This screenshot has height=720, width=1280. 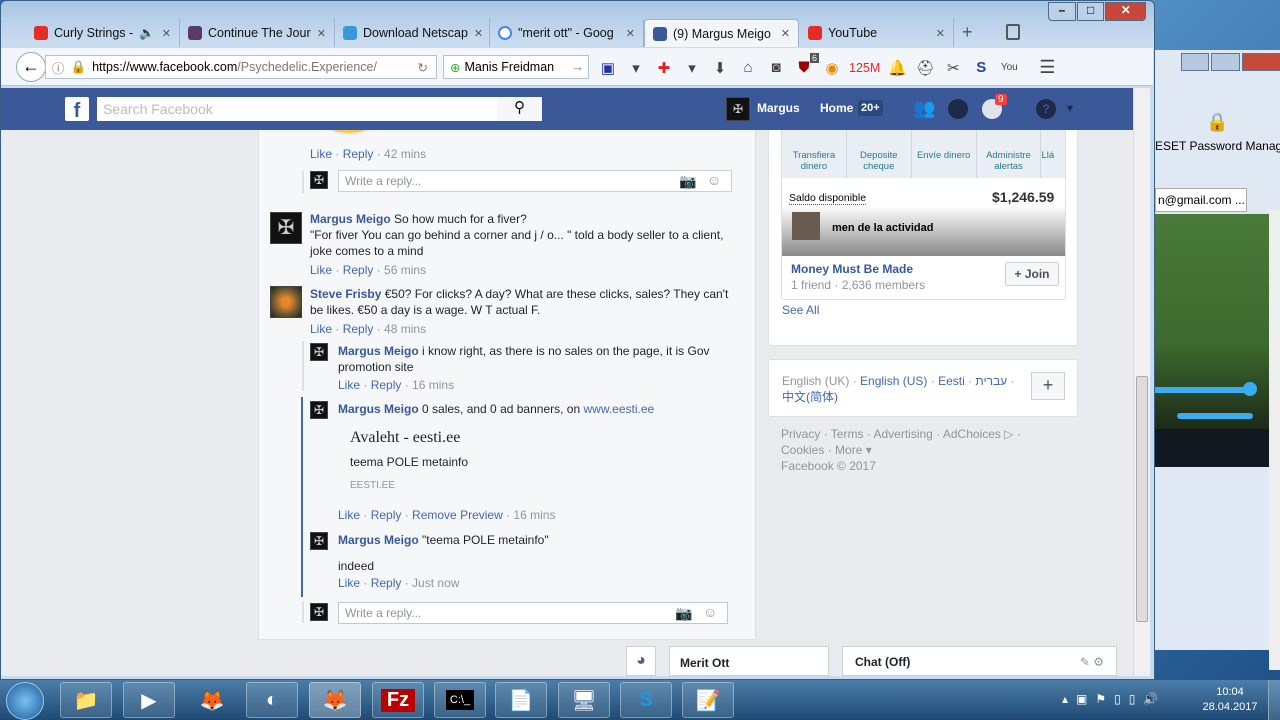 I want to click on bell-icon: 🔔, so click(x=897, y=68).